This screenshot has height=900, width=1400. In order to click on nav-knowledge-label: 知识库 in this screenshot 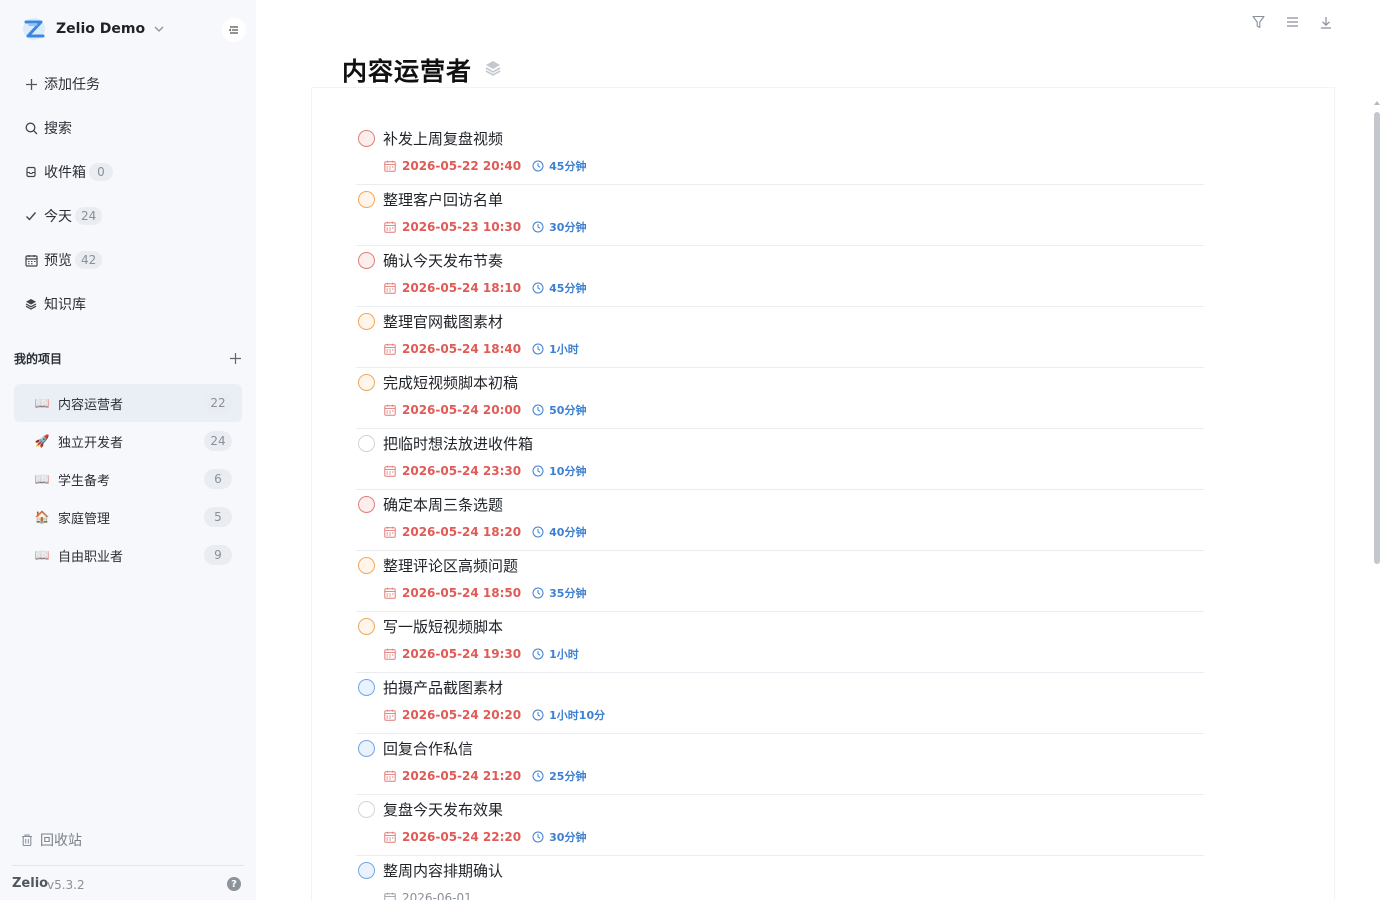, I will do `click(65, 305)`.